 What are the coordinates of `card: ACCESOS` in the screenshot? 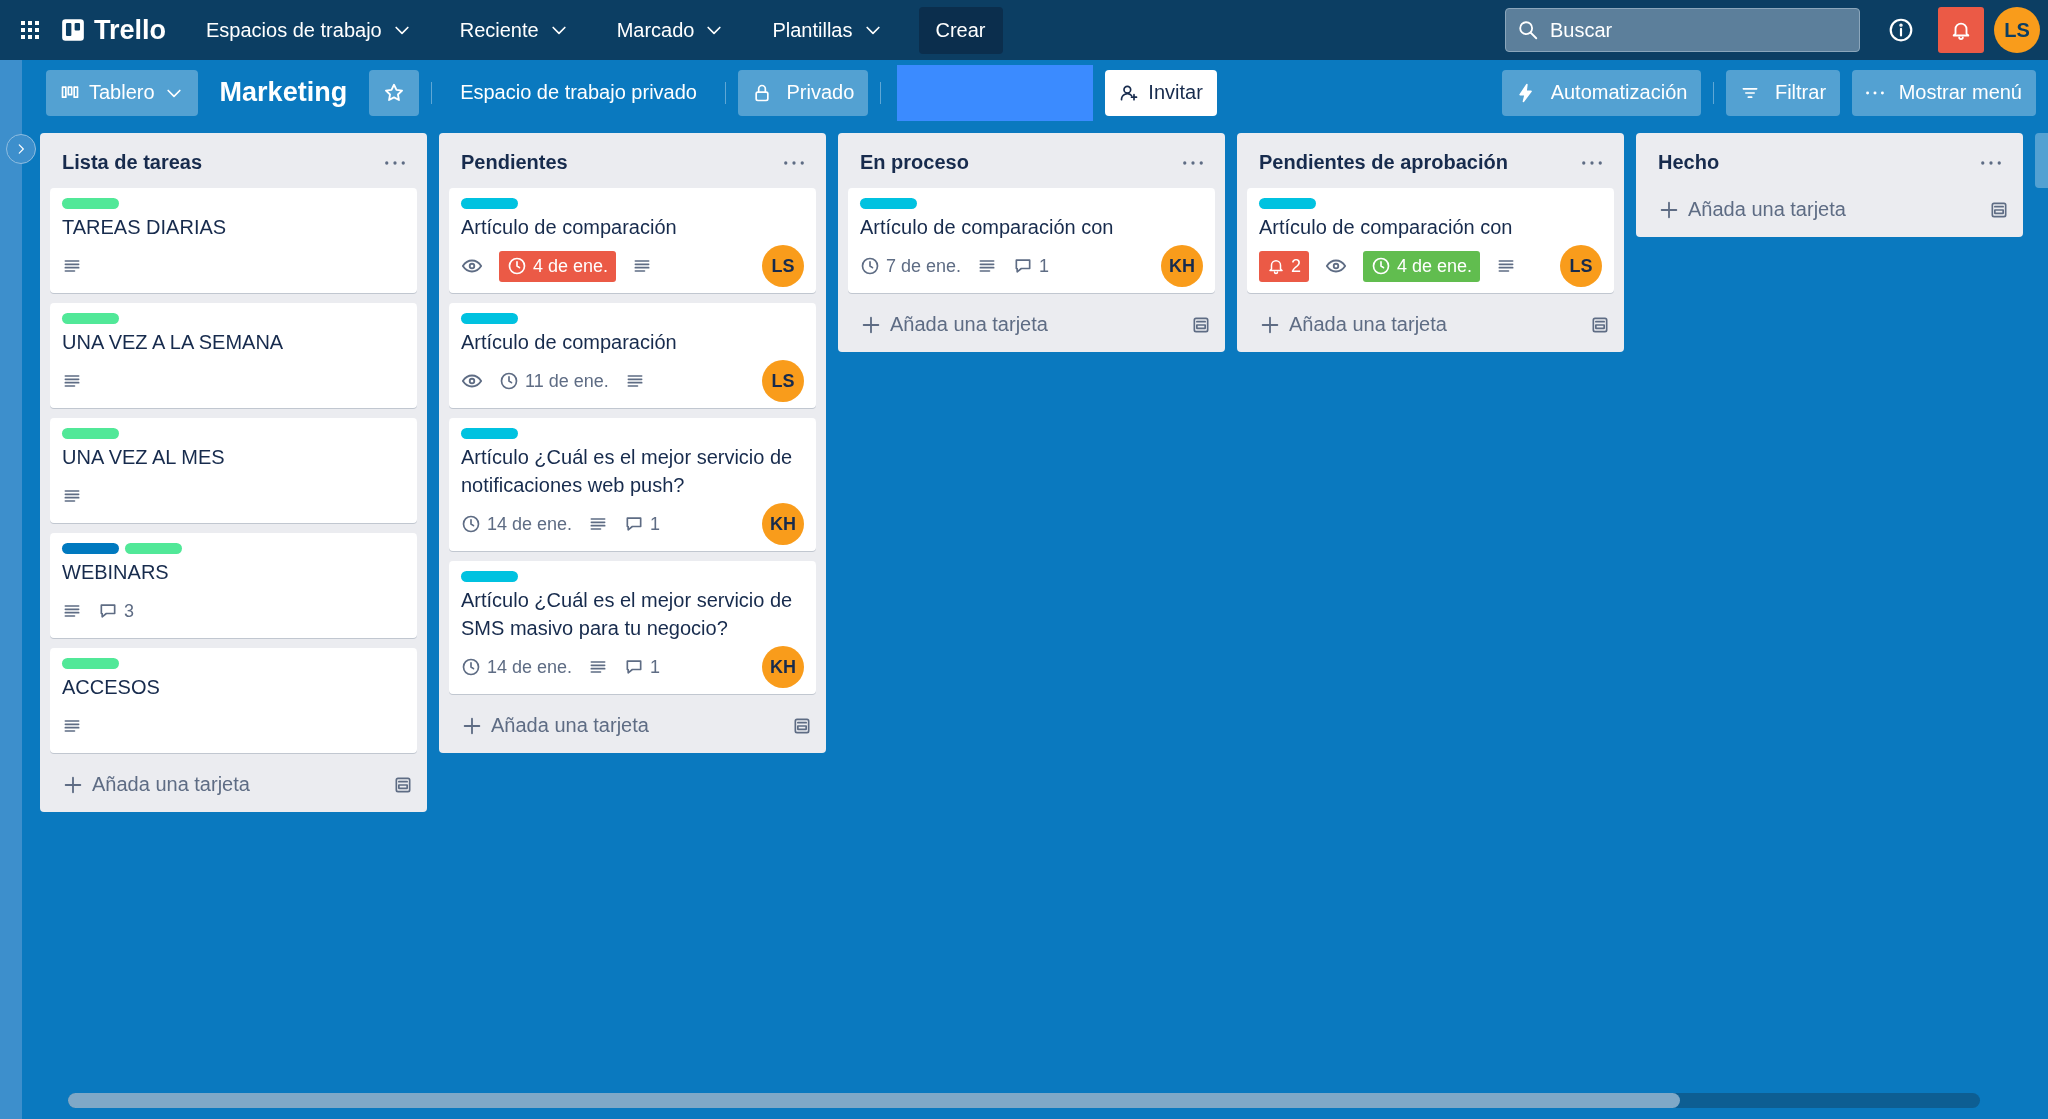 It's located at (233, 700).